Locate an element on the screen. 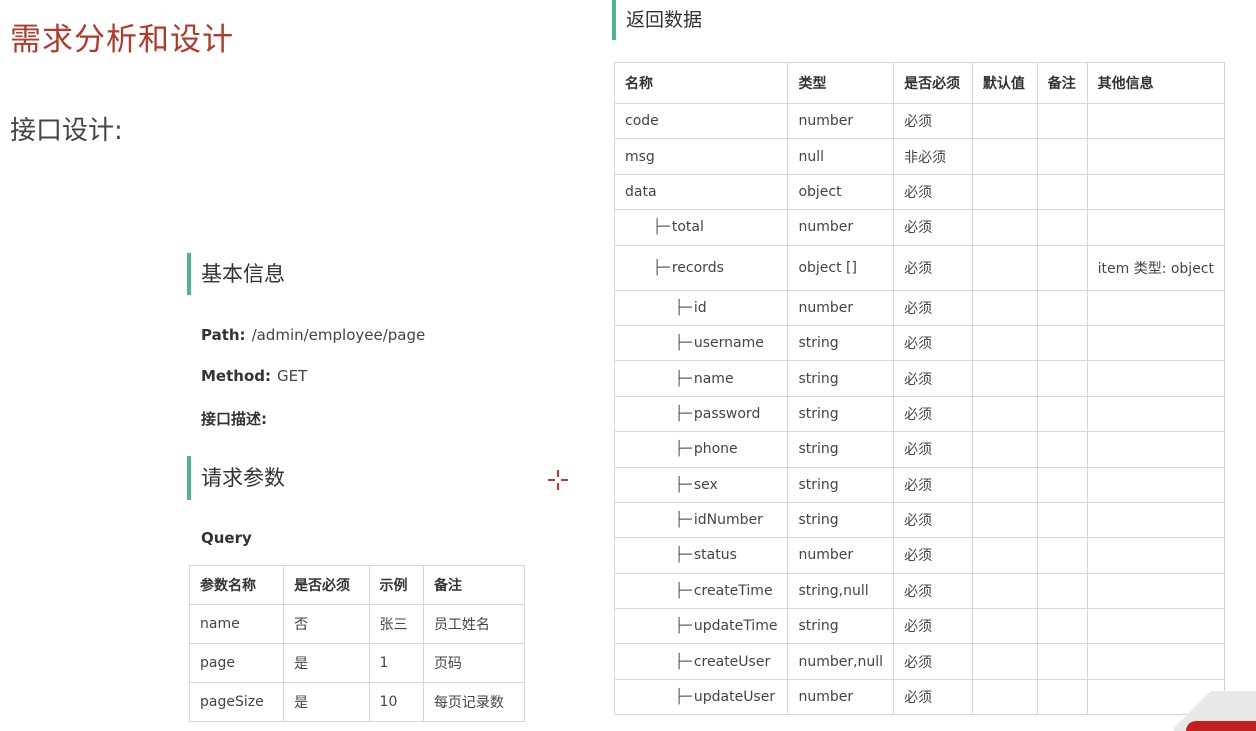 The image size is (1256, 731). page-title: 需求分析和设计 is located at coordinates (122, 40).